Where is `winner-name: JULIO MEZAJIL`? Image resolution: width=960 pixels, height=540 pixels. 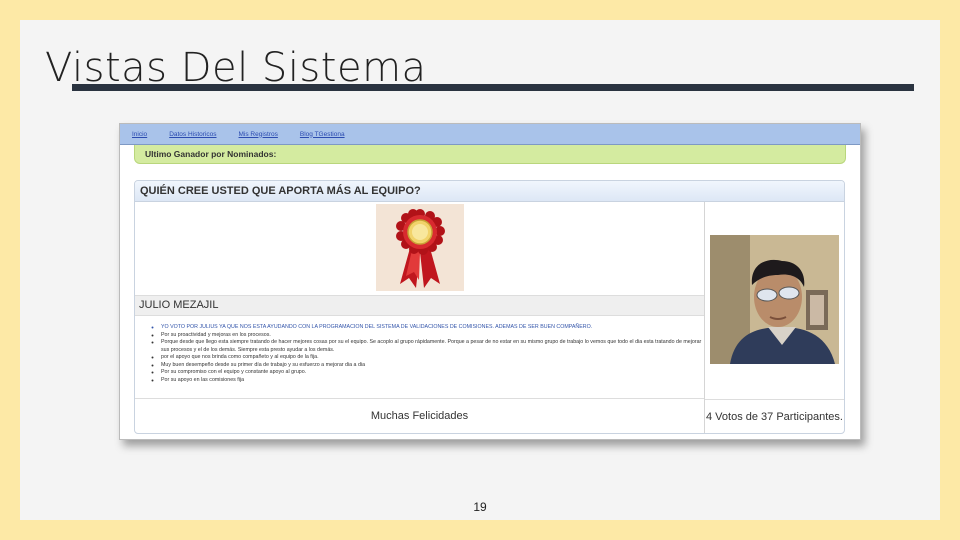 winner-name: JULIO MEZAJIL is located at coordinates (419, 306).